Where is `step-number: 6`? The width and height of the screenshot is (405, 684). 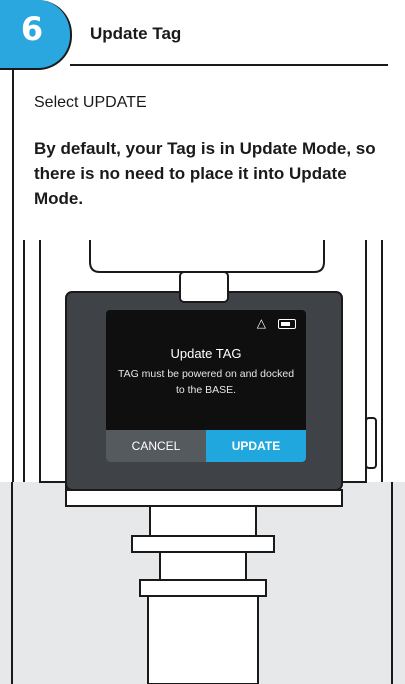 step-number: 6 is located at coordinates (32, 29).